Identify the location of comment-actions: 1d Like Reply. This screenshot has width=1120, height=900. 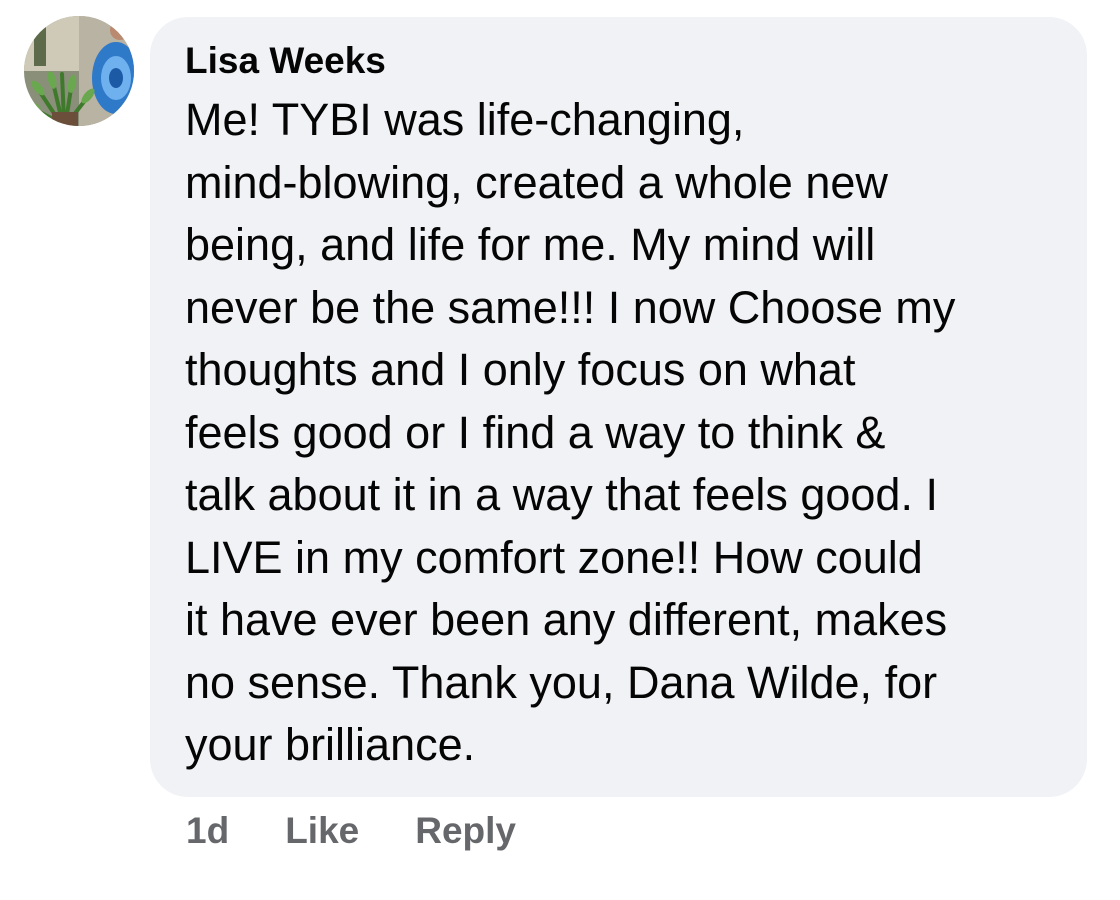
(351, 831).